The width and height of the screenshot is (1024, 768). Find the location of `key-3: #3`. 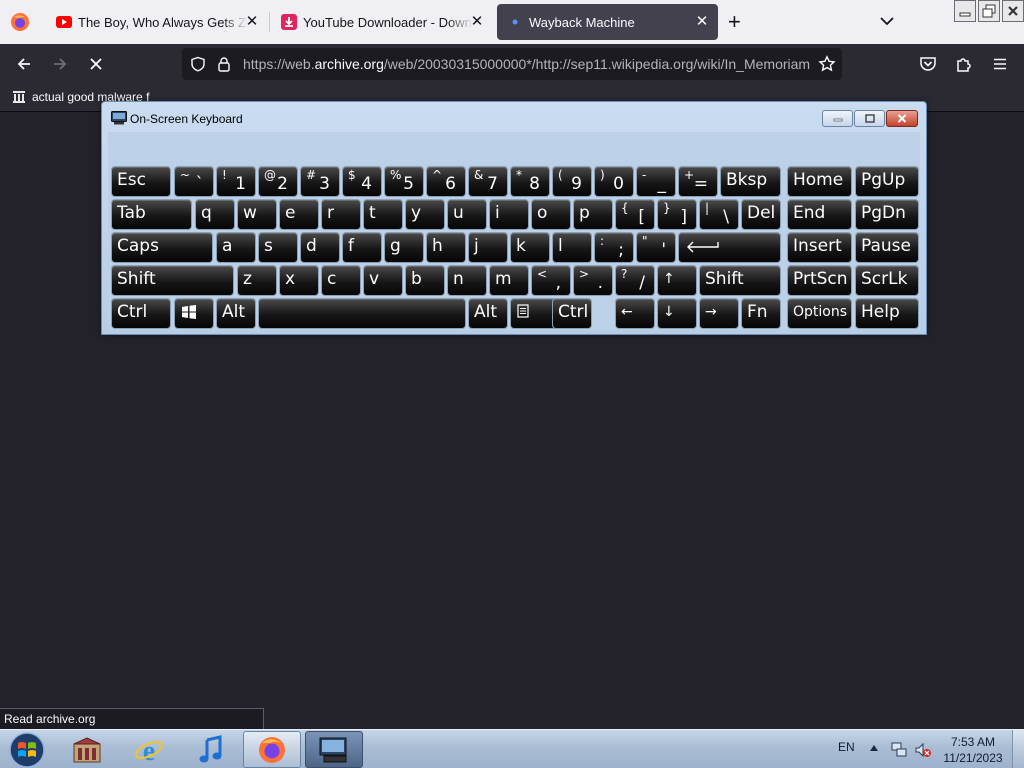

key-3: #3 is located at coordinates (320, 181).